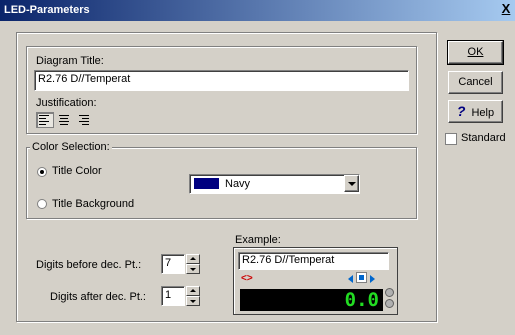 Image resolution: width=515 pixels, height=335 pixels. What do you see at coordinates (173, 296) in the screenshot?
I see `digits-after-input: 1` at bounding box center [173, 296].